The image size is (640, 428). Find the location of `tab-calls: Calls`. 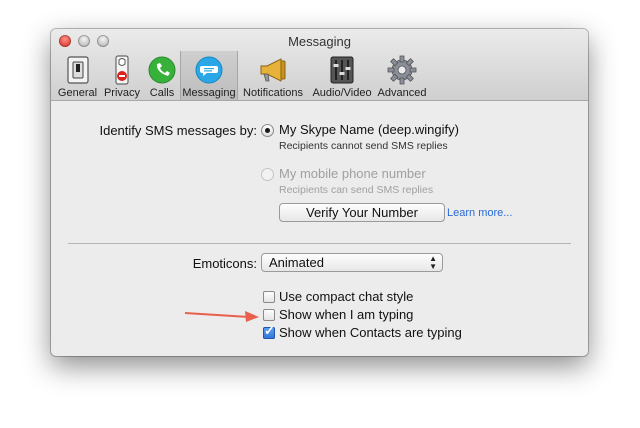

tab-calls: Calls is located at coordinates (162, 75).